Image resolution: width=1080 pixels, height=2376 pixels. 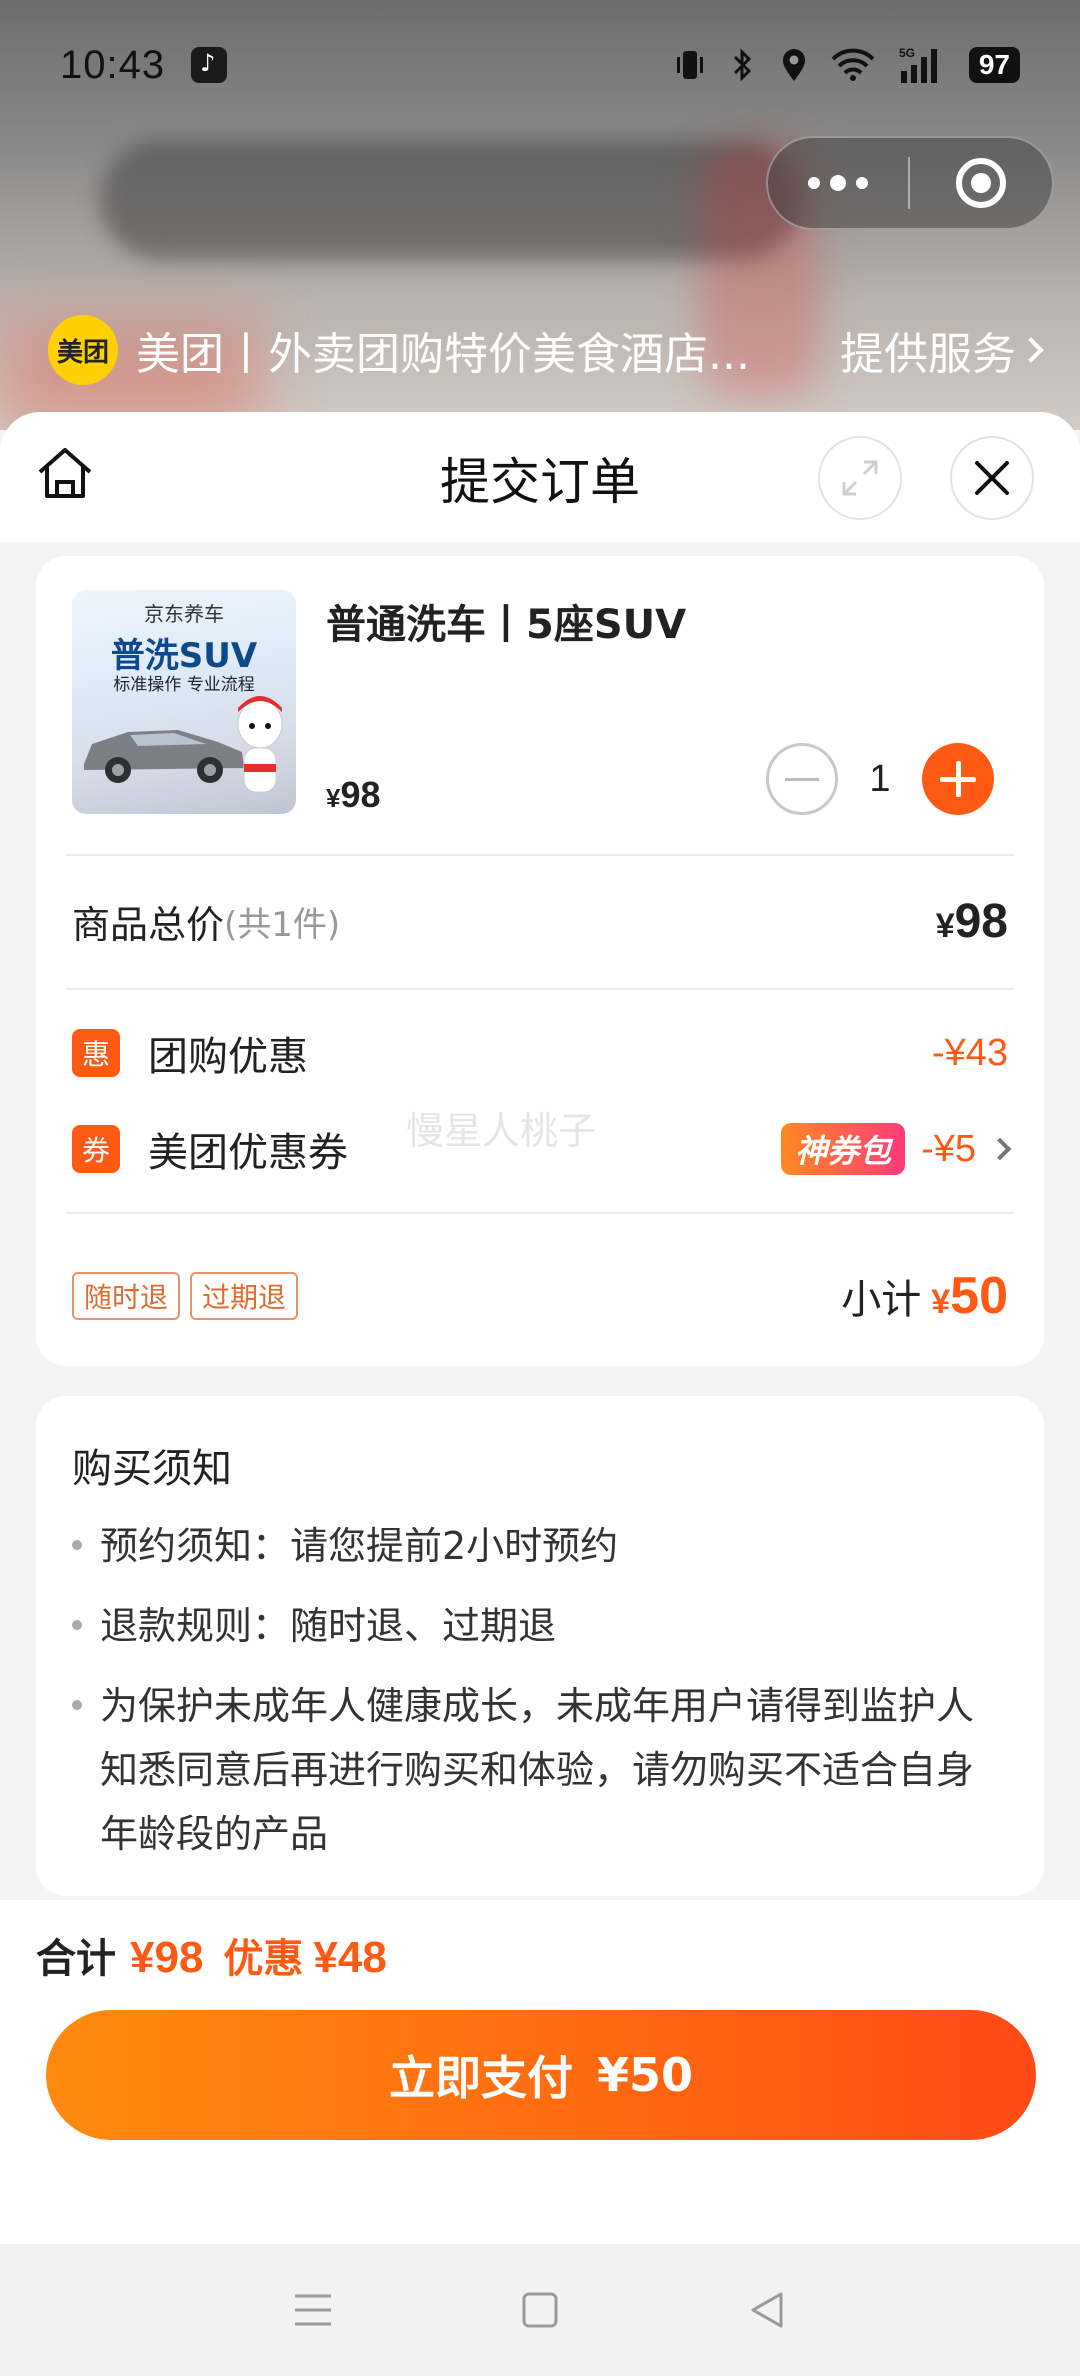 I want to click on policy-subtotal-row: 随时退 过期退 小计 ¥50, so click(x=540, y=1296).